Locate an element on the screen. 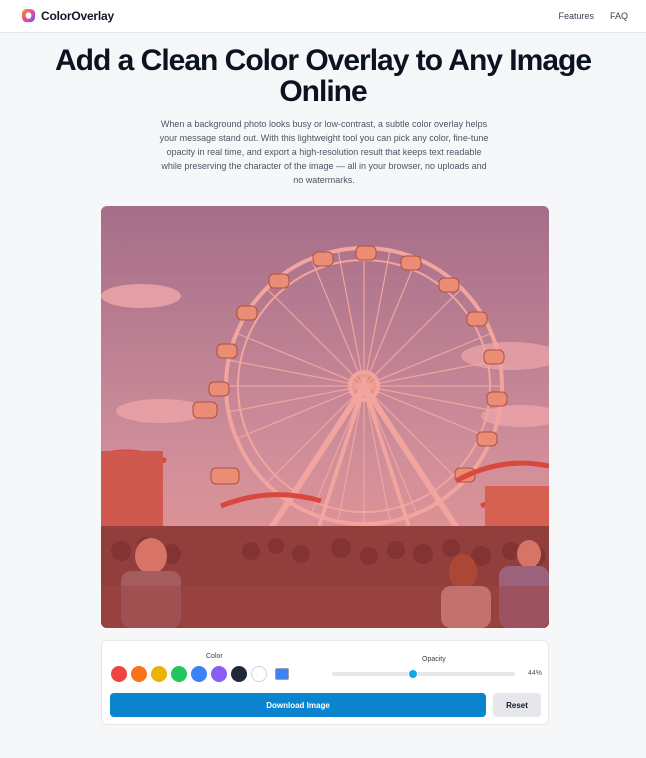  nav-features-link: Features is located at coordinates (576, 16).